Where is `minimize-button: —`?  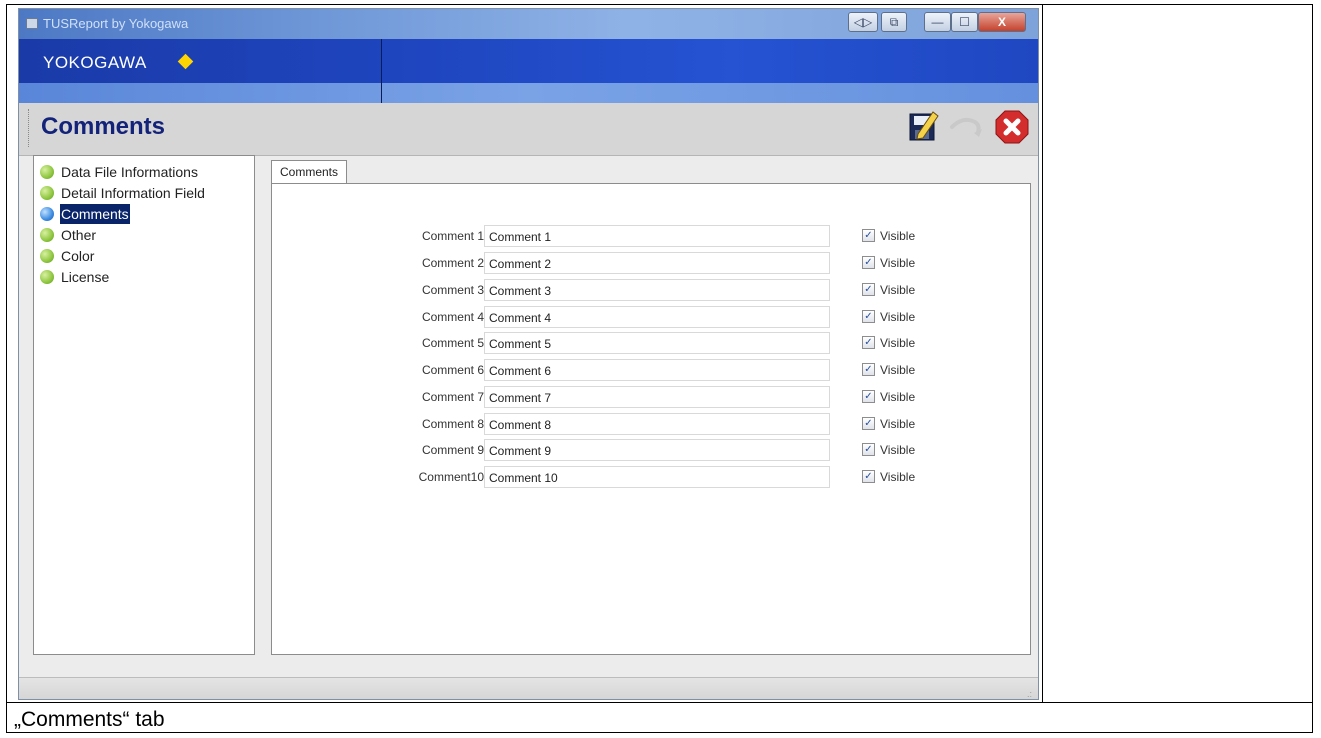 minimize-button: — is located at coordinates (937, 22).